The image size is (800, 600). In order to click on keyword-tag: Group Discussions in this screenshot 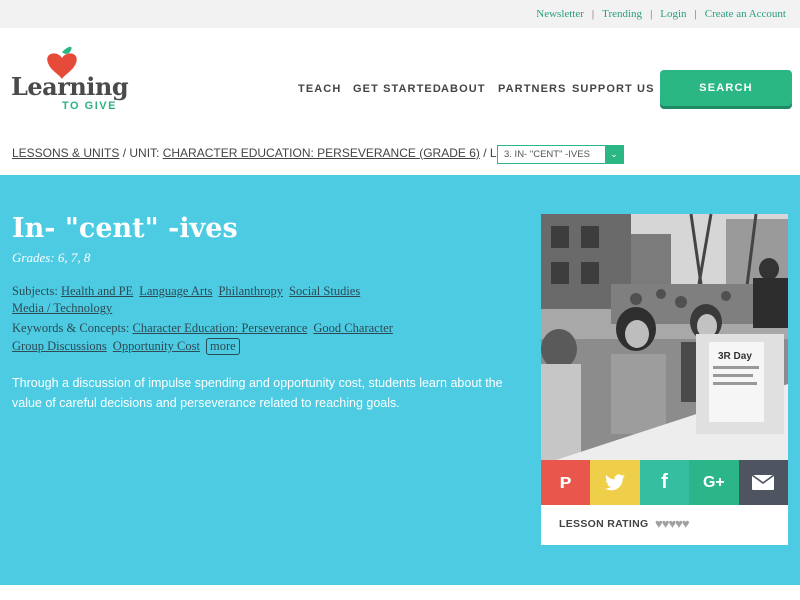, I will do `click(59, 346)`.